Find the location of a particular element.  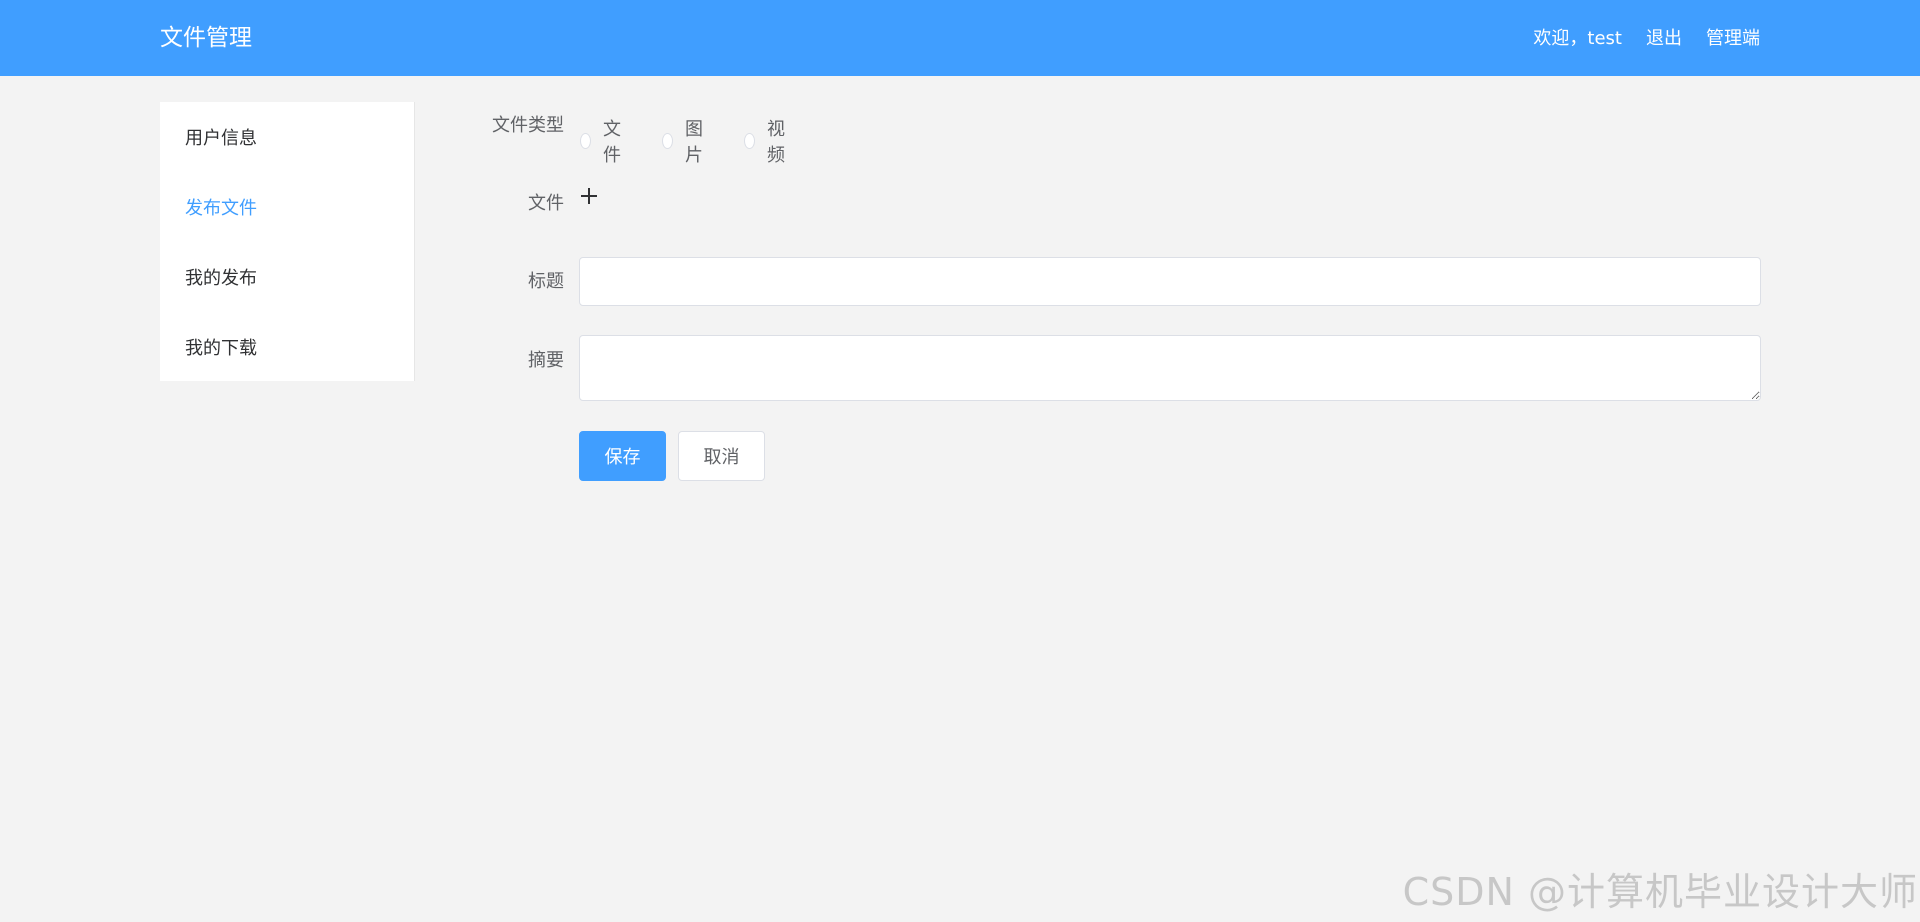

file-label: 文件 is located at coordinates (546, 203).